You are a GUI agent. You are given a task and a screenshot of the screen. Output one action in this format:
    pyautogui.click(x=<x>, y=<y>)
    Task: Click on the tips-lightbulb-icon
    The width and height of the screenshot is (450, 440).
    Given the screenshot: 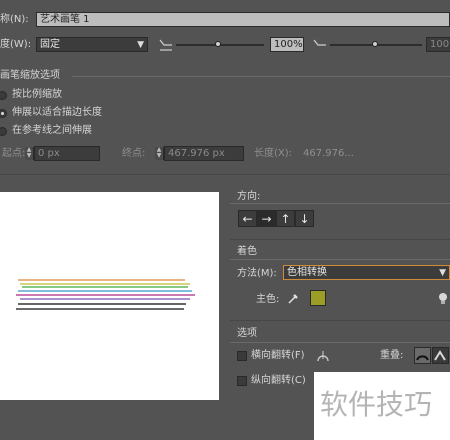 What is the action you would take?
    pyautogui.click(x=443, y=299)
    